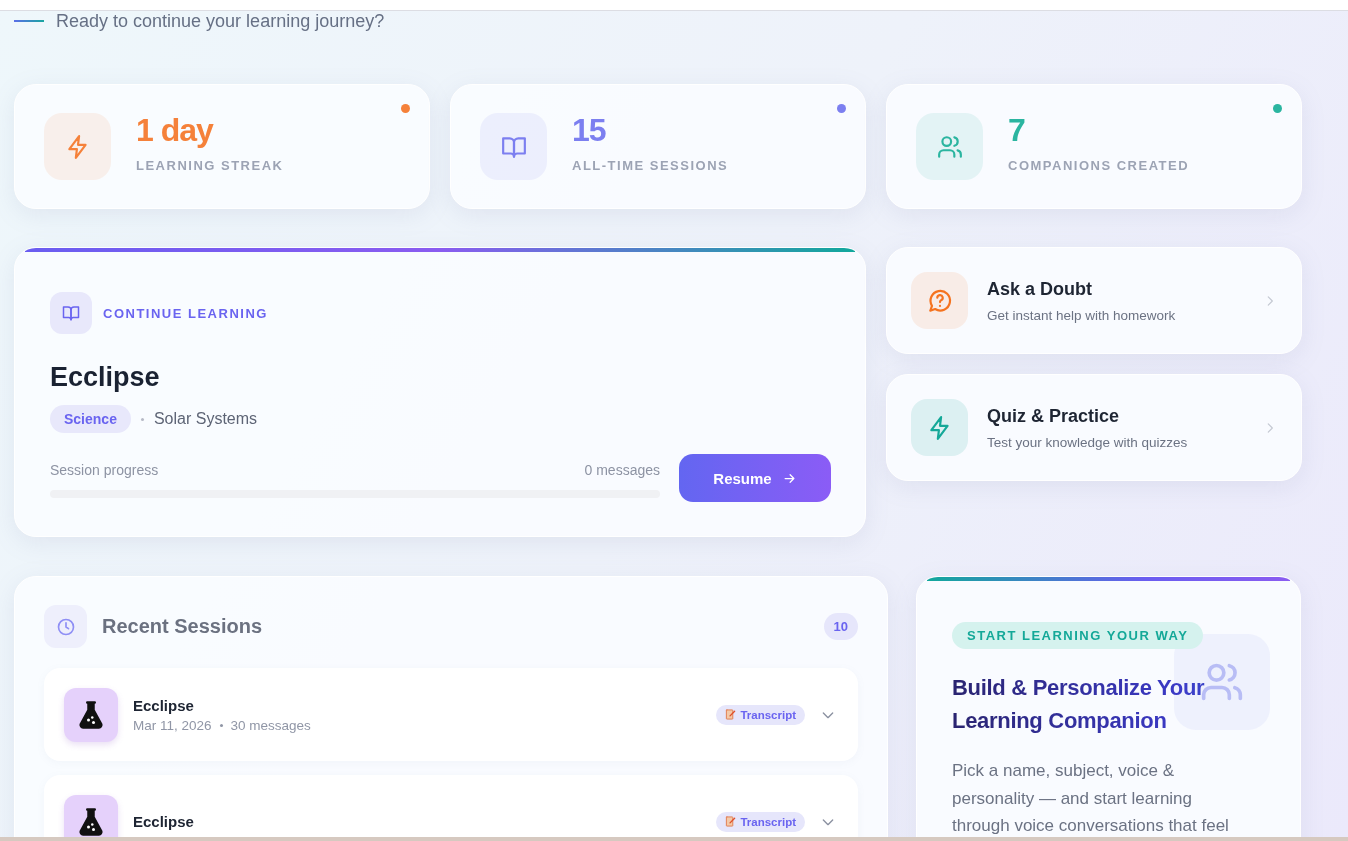  I want to click on users-icon, so click(949, 146).